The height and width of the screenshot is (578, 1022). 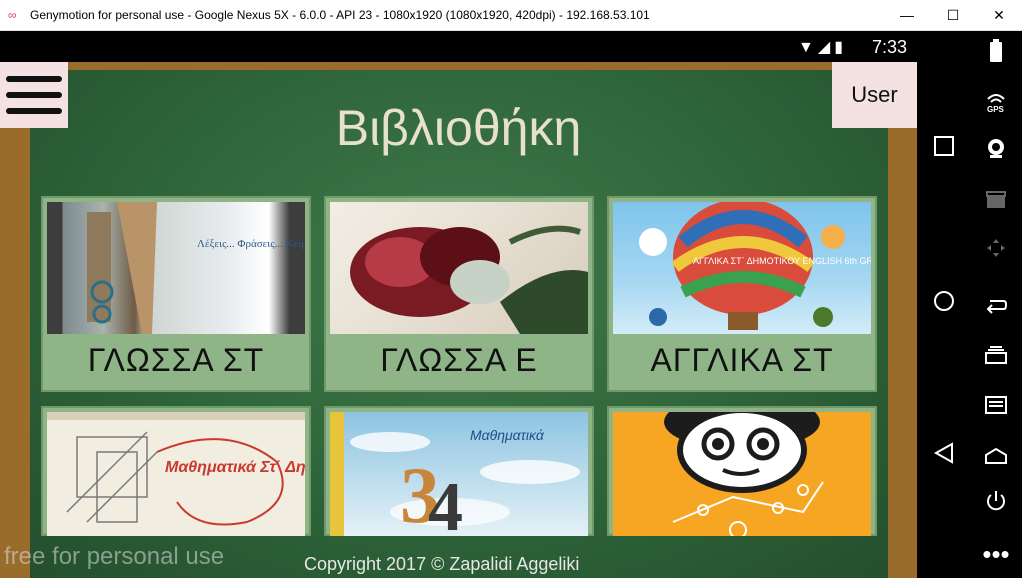 What do you see at coordinates (445, 502) in the screenshot?
I see `svg-text: 4` at bounding box center [445, 502].